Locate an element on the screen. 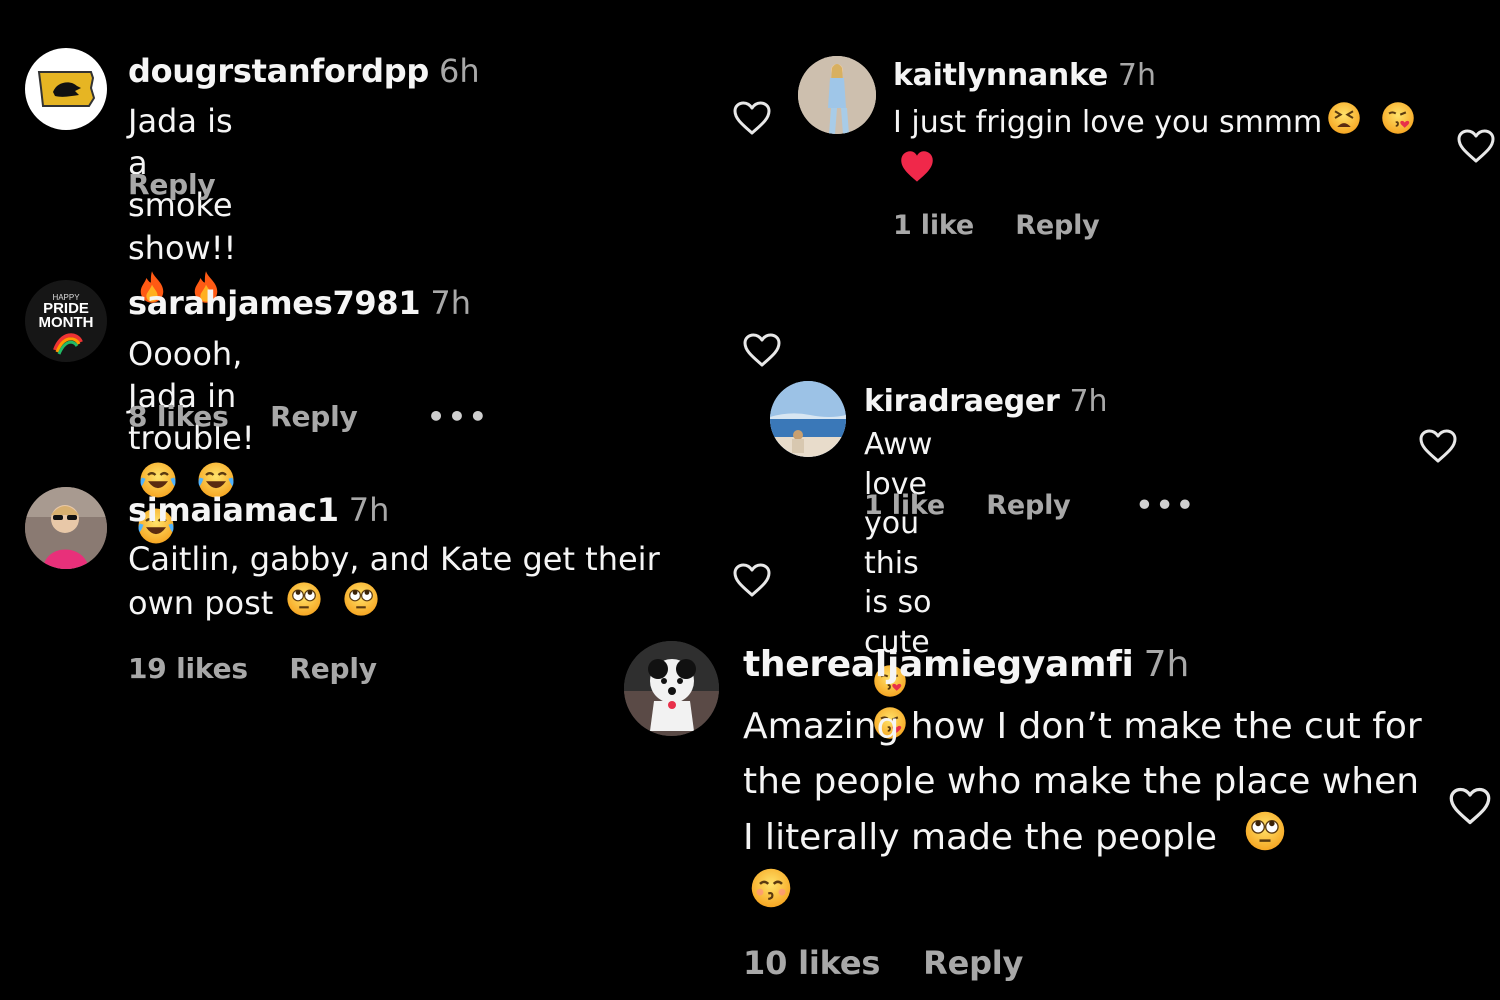 Image resolution: width=1500 pixels, height=1000 pixels. comment-actions: 8 likes Reply ••• is located at coordinates (325, 416).